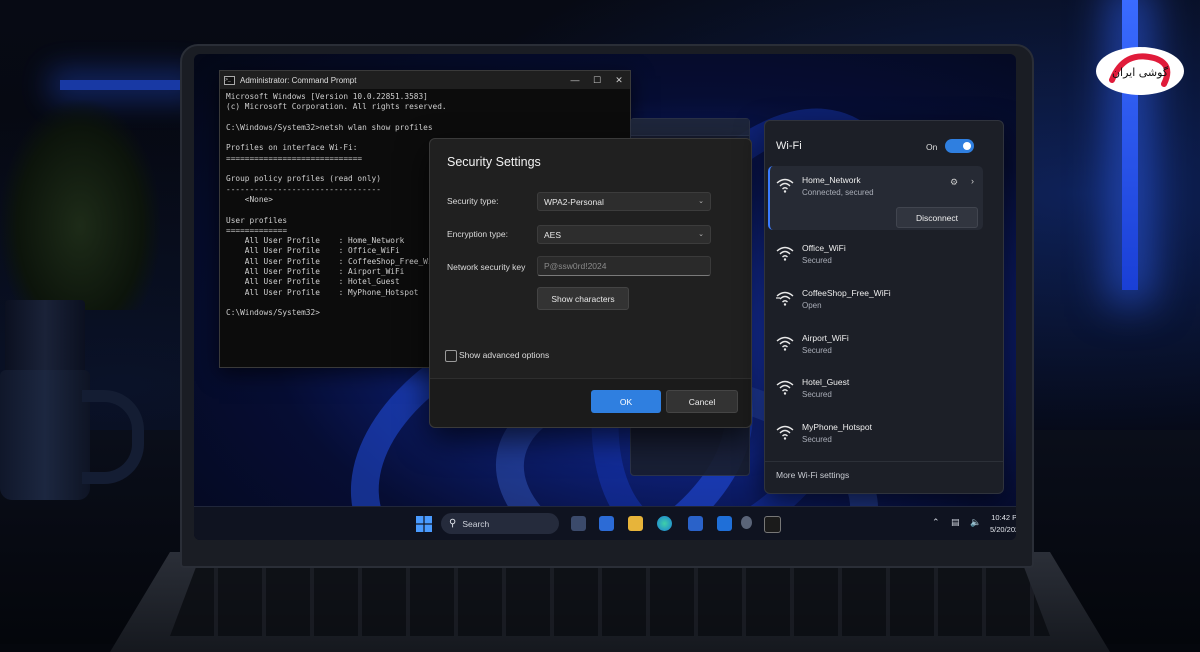  I want to click on outlook-icon, so click(724, 523).